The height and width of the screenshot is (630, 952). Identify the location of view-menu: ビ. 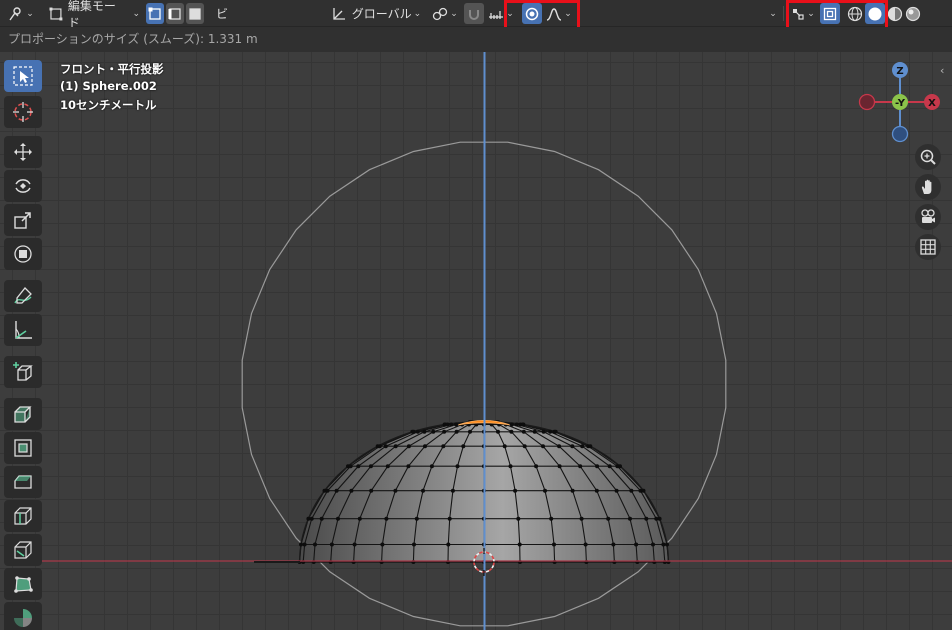
(222, 13).